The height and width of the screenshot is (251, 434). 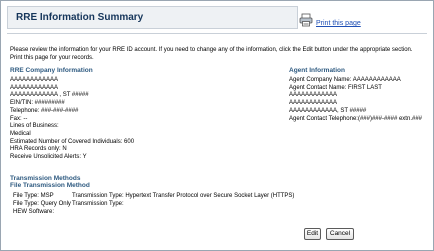 What do you see at coordinates (220, 205) in the screenshot?
I see `transmission-row: File Type: Query Only Transmission Type:` at bounding box center [220, 205].